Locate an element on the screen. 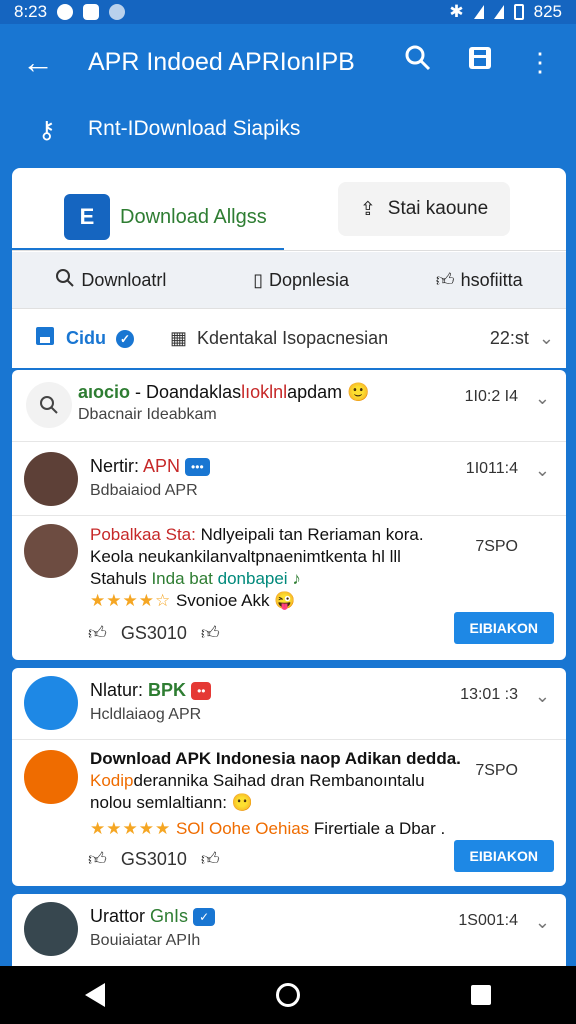 The width and height of the screenshot is (576, 1024). system-nav-bar is located at coordinates (288, 995).